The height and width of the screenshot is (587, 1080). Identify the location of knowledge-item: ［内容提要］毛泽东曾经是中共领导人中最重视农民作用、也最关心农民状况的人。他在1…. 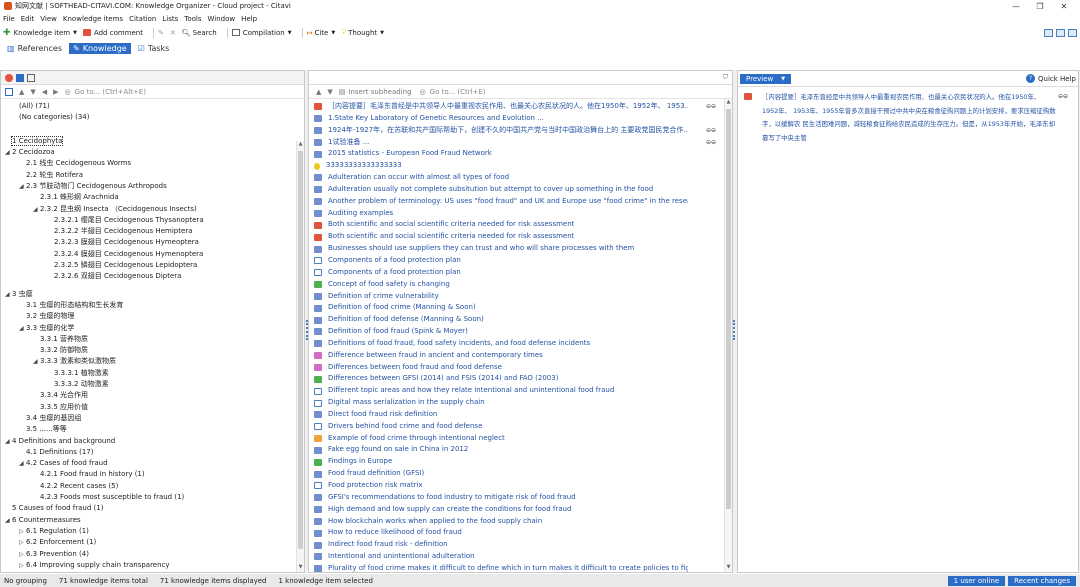
(520, 107).